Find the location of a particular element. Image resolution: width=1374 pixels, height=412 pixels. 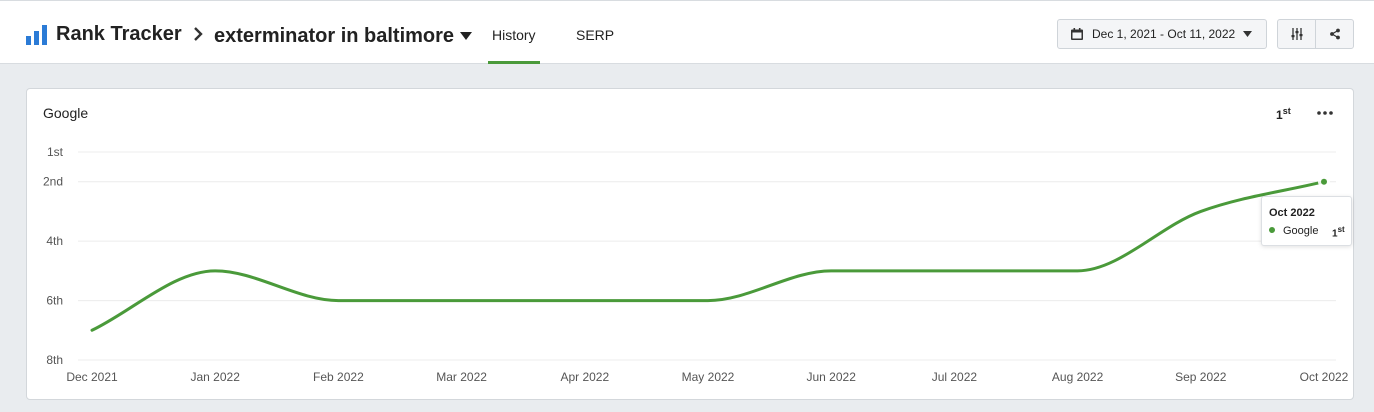

tooltip-series-dot is located at coordinates (1272, 230).